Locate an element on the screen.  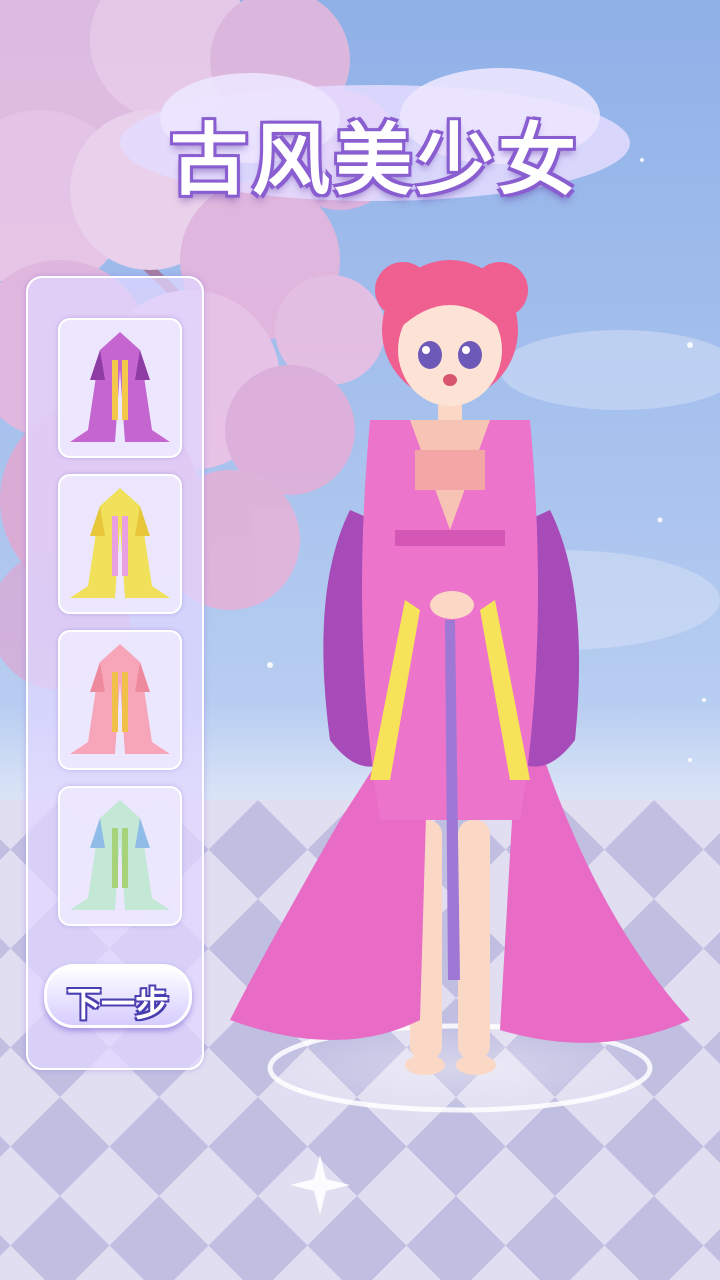
title-banner: 古风美少女 is located at coordinates (375, 133).